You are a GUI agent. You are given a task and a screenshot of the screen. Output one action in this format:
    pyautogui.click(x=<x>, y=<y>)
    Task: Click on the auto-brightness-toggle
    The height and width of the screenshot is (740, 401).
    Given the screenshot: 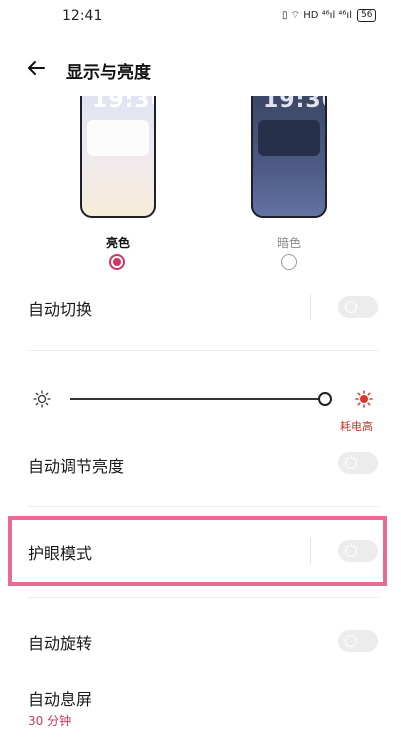 What is the action you would take?
    pyautogui.click(x=358, y=463)
    